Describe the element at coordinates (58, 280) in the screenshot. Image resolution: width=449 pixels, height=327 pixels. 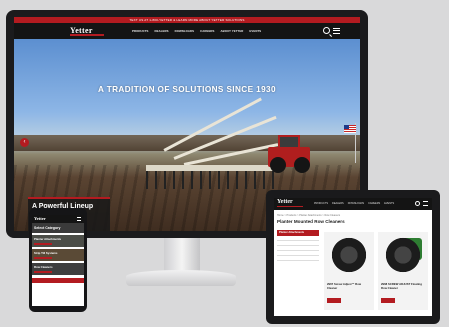
I see `phone-footer-bar` at that location.